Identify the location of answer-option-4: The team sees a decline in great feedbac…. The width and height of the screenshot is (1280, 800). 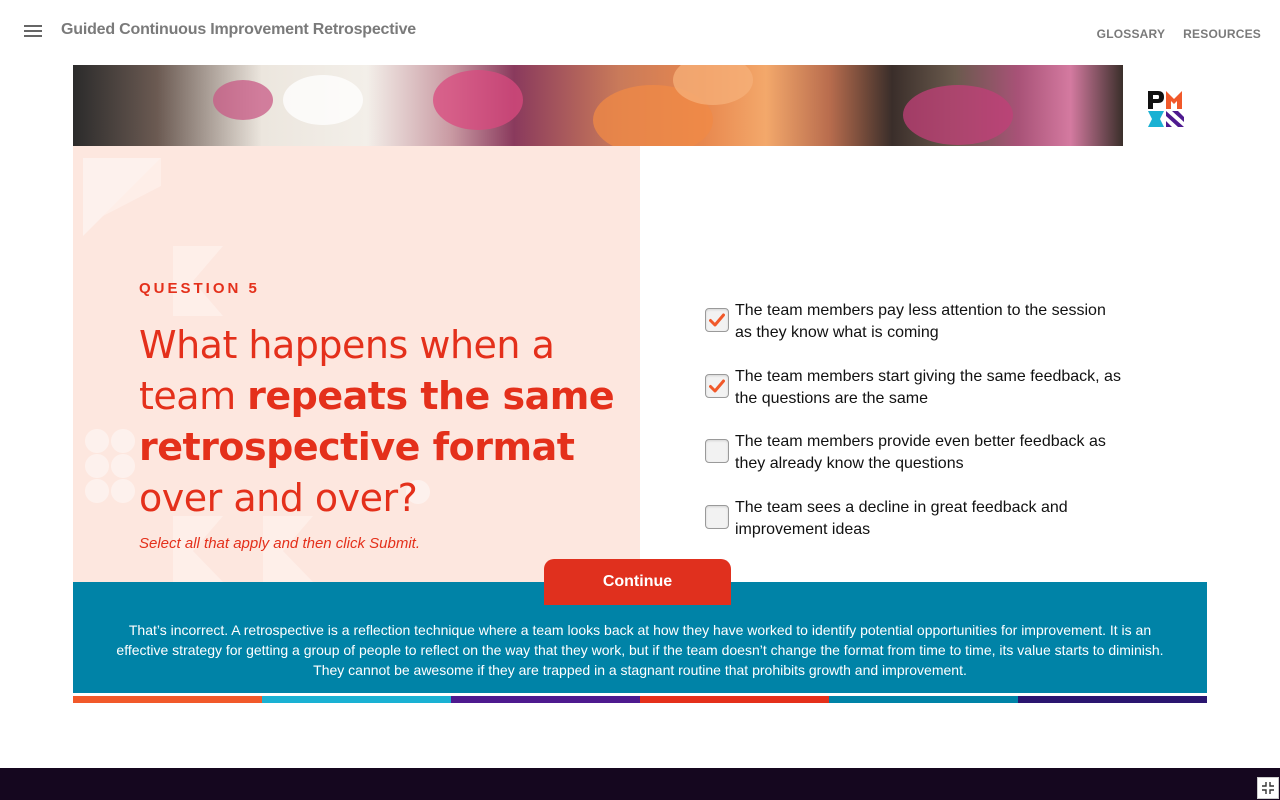
(915, 527).